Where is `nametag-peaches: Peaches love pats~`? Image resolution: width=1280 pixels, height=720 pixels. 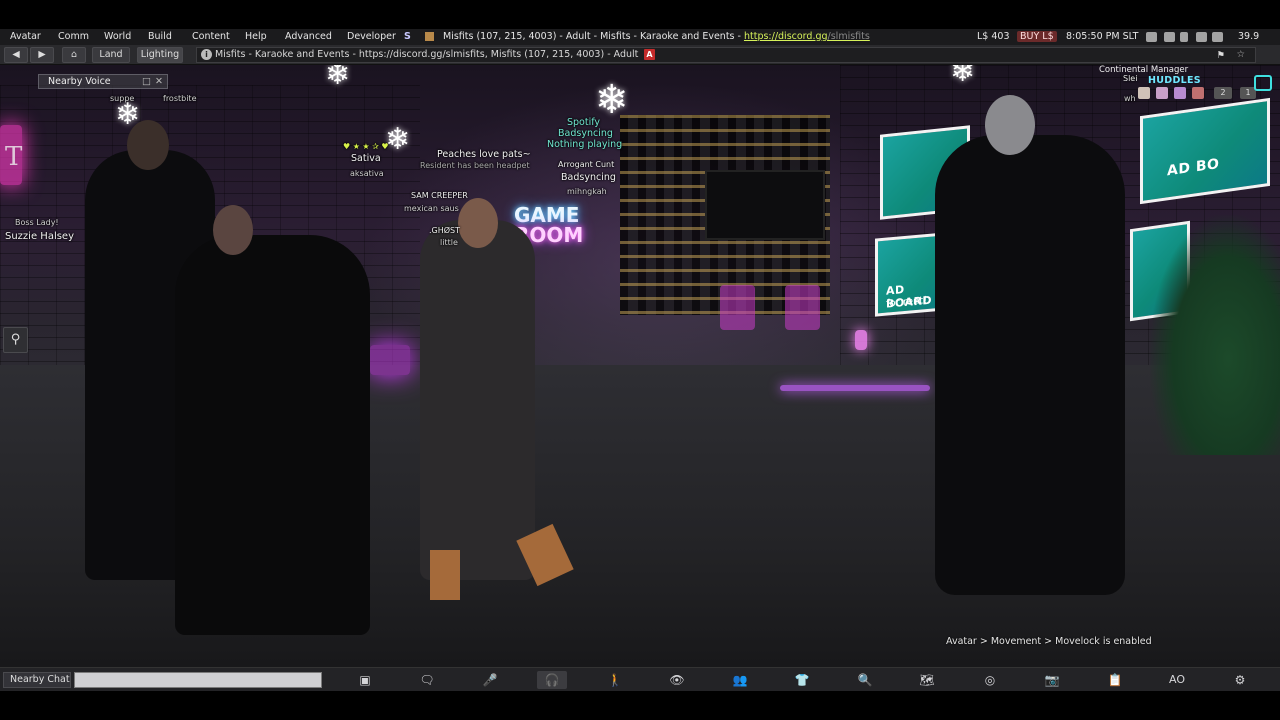
nametag-peaches: Peaches love pats~ is located at coordinates (484, 154).